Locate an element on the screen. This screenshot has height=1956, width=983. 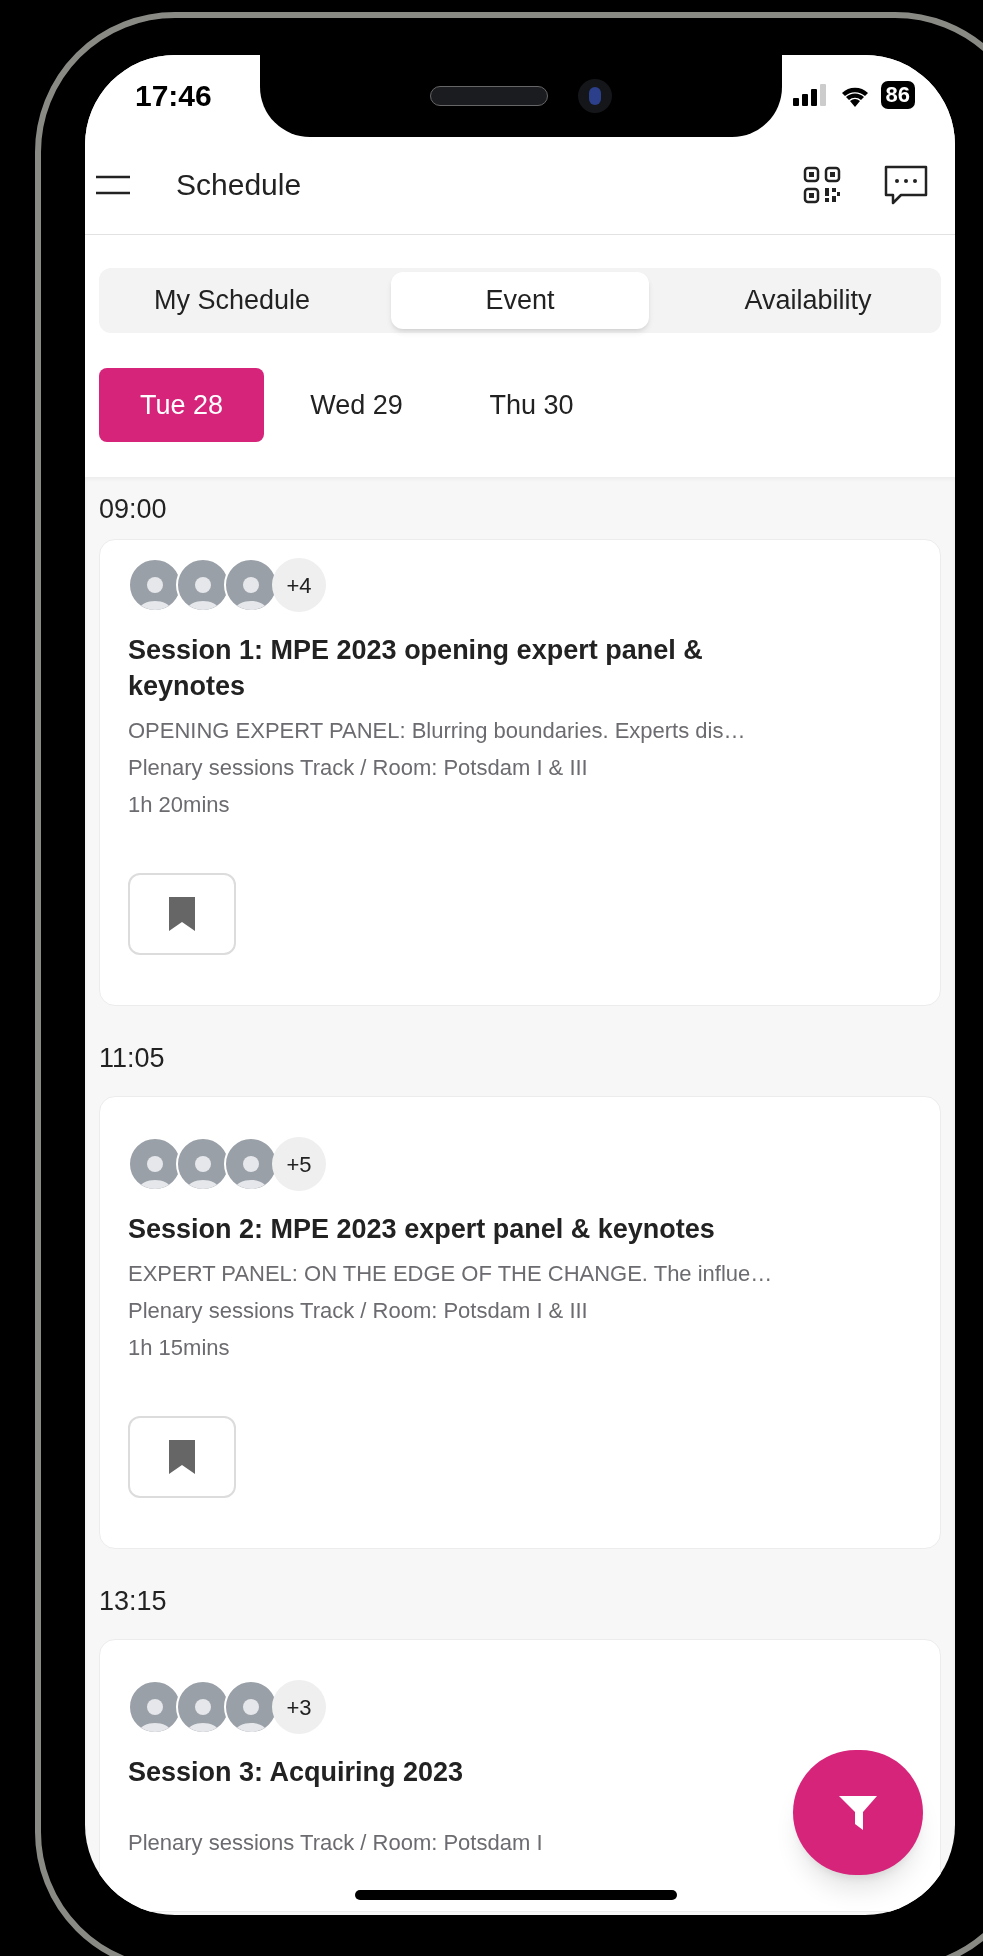
session-card: +3 Session 3: Acquiring 2023 Plenary sessions Track / Room: Potsdam I is located at coordinates (520, 1775).